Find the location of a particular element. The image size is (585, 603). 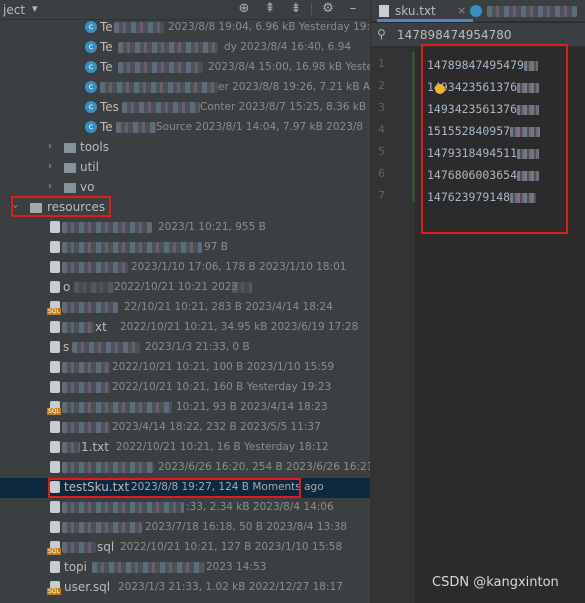

code-line: 1479318494511 is located at coordinates (483, 153).